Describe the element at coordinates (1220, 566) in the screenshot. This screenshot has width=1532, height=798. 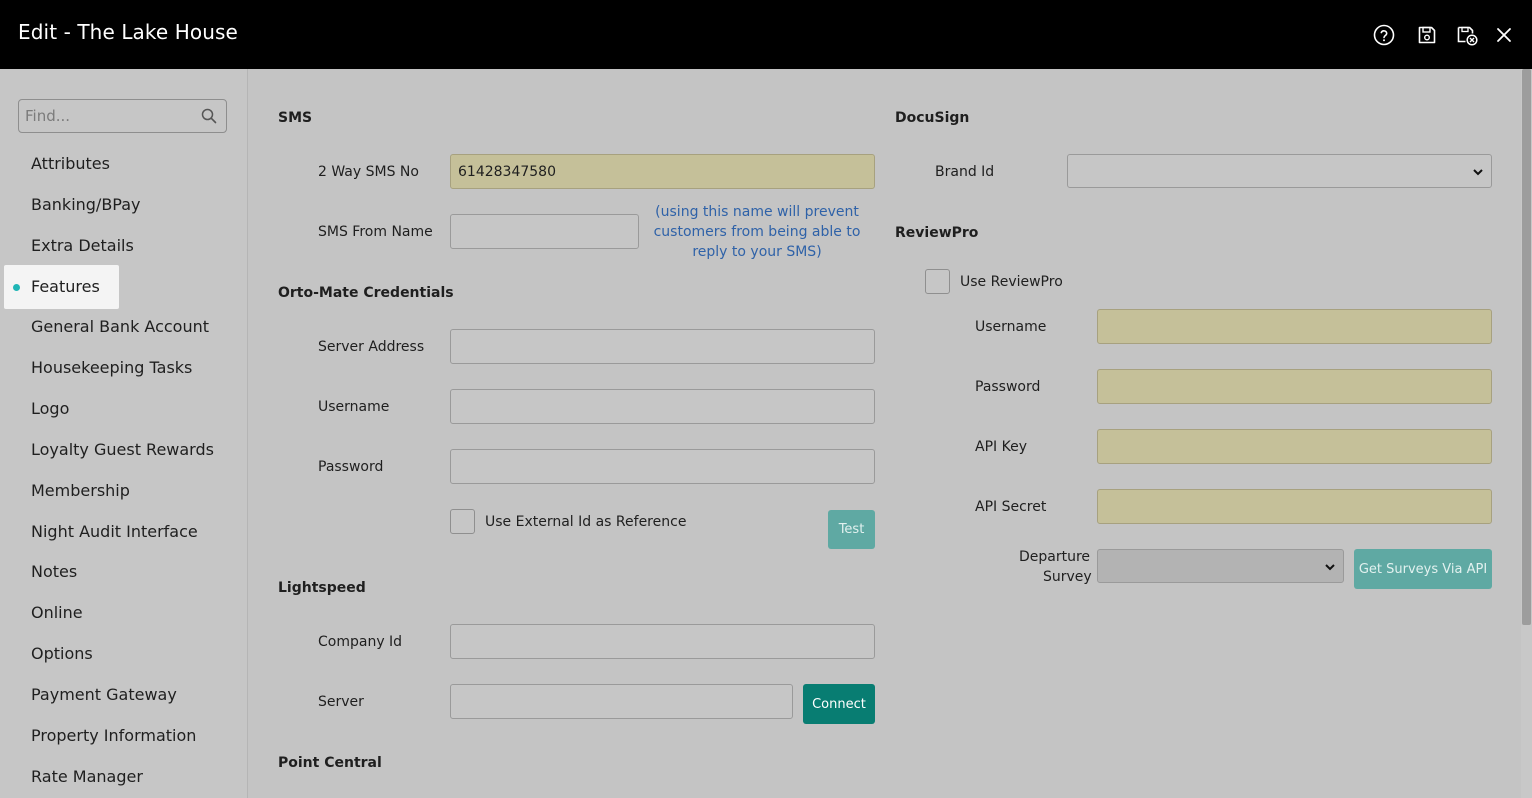
I see `departure-survey-select` at that location.